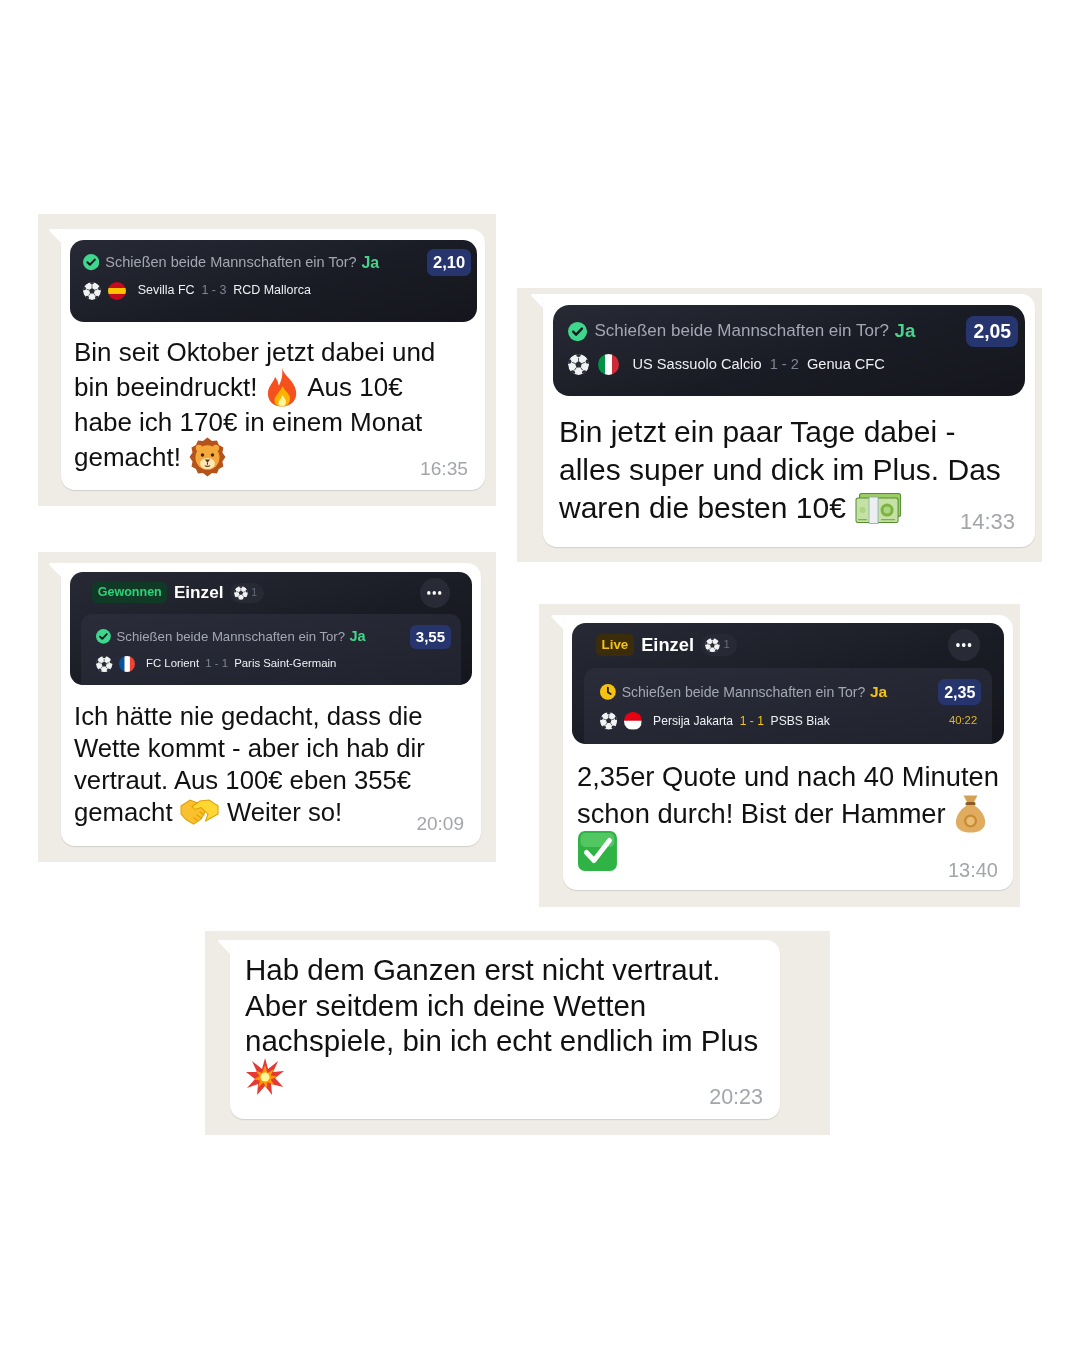 The width and height of the screenshot is (1080, 1350). I want to click on away-team: RCD Mallorca, so click(272, 291).